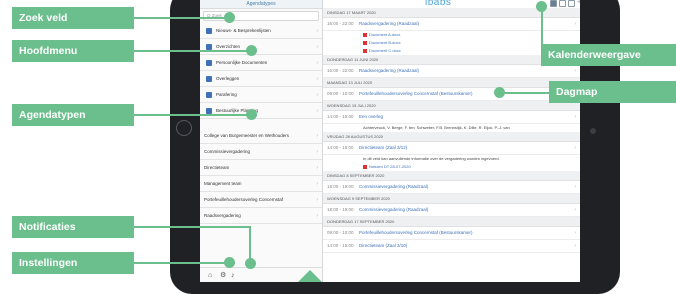 This screenshot has width=676, height=294. I want to click on callout-notificaties: Notificaties, so click(73, 227).